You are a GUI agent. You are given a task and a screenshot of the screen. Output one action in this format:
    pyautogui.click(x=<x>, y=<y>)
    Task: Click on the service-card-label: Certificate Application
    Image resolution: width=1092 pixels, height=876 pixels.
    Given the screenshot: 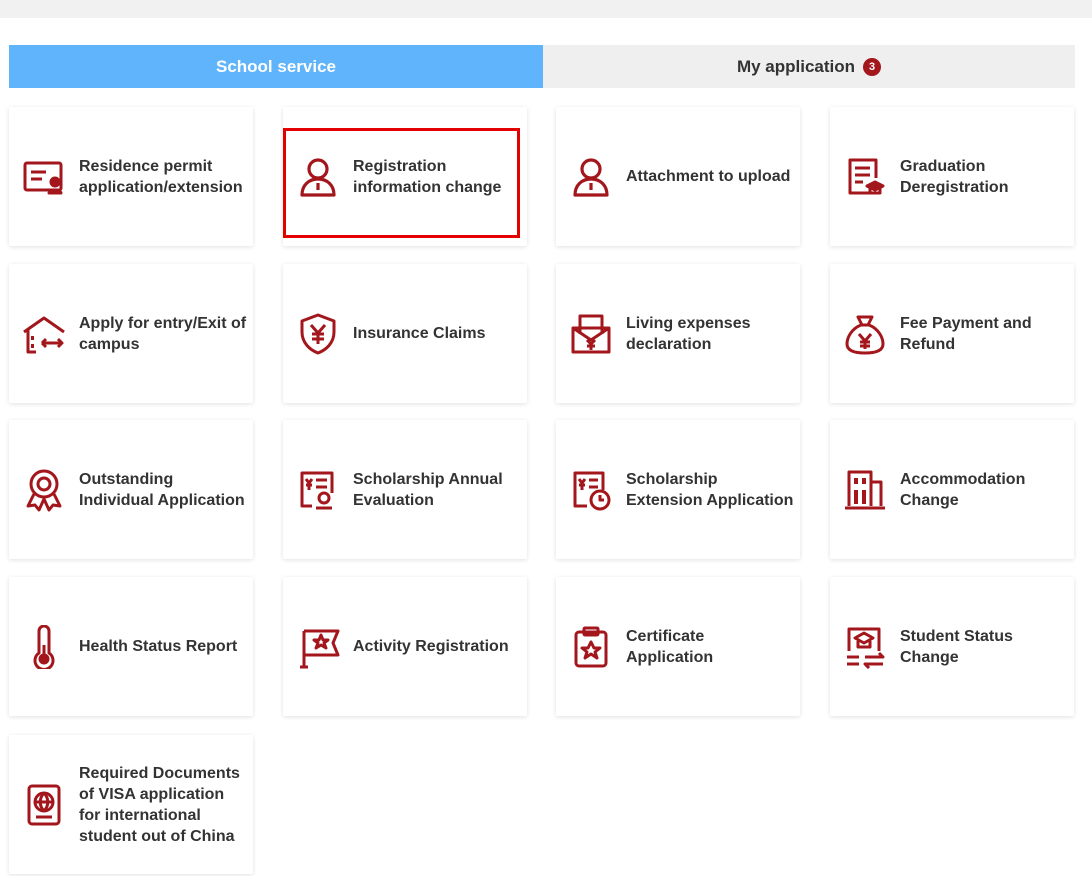 What is the action you would take?
    pyautogui.click(x=670, y=646)
    